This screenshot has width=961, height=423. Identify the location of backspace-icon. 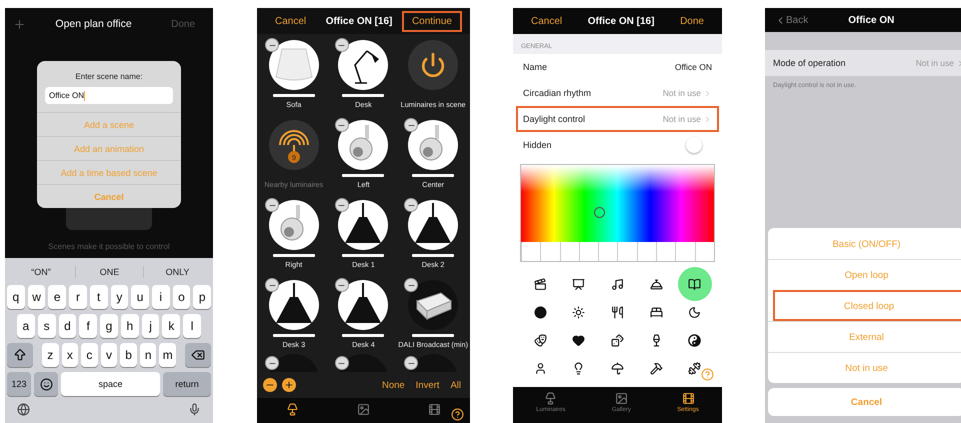
(198, 355).